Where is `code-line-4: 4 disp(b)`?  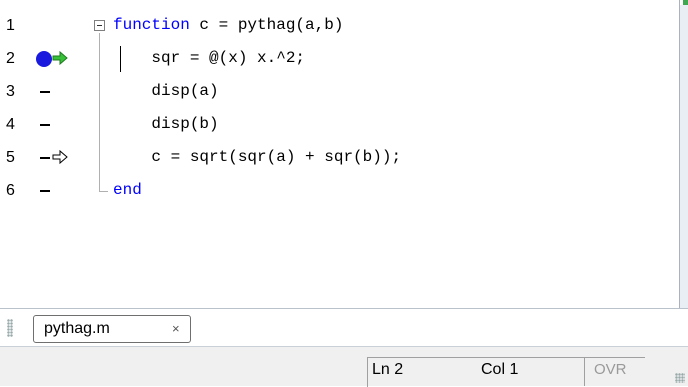 code-line-4: 4 disp(b) is located at coordinates (340, 124).